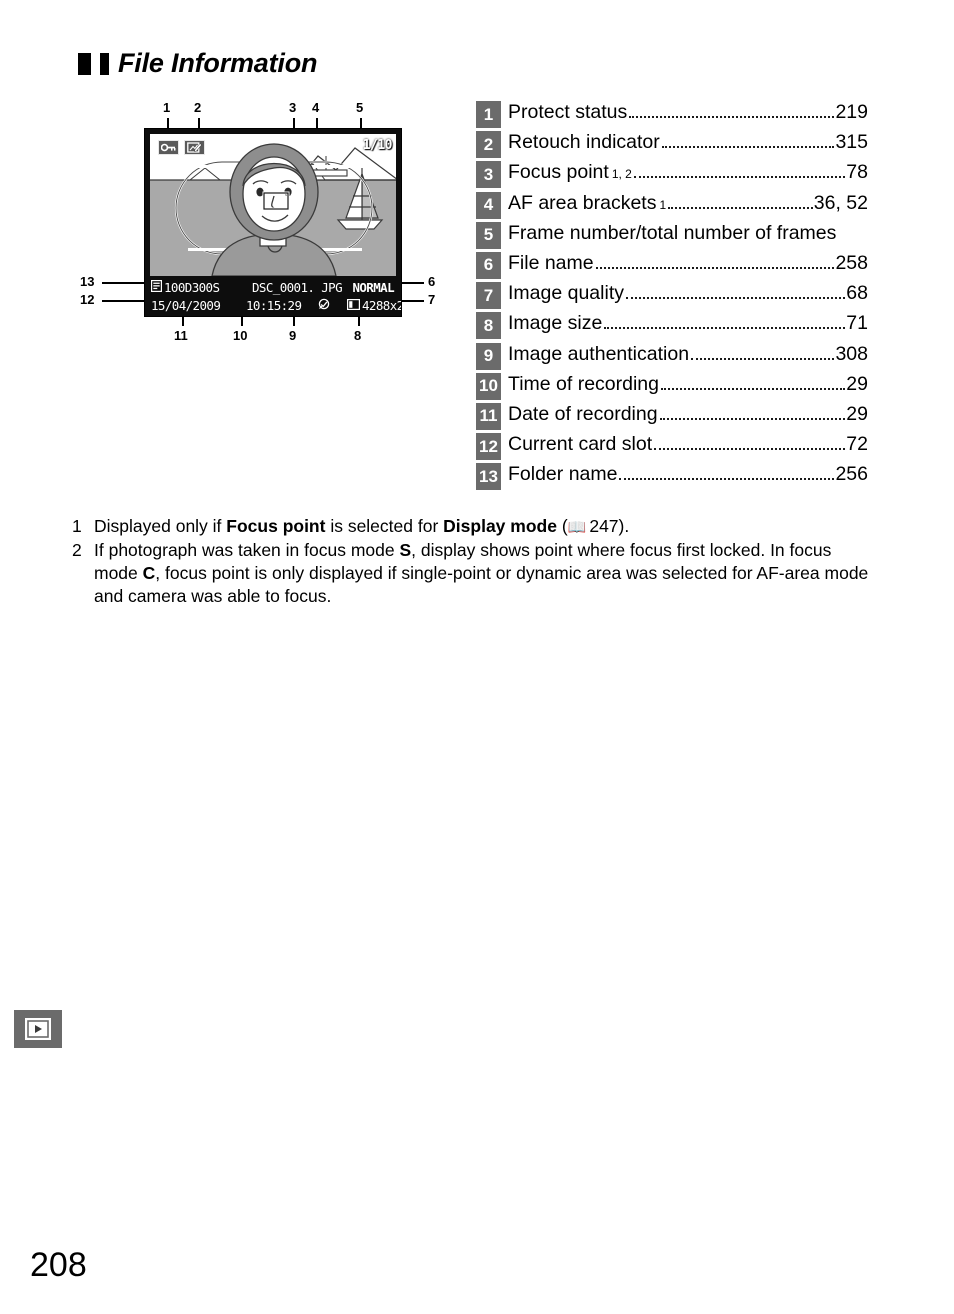  I want to click on list-item-label: Protect status, so click(568, 112).